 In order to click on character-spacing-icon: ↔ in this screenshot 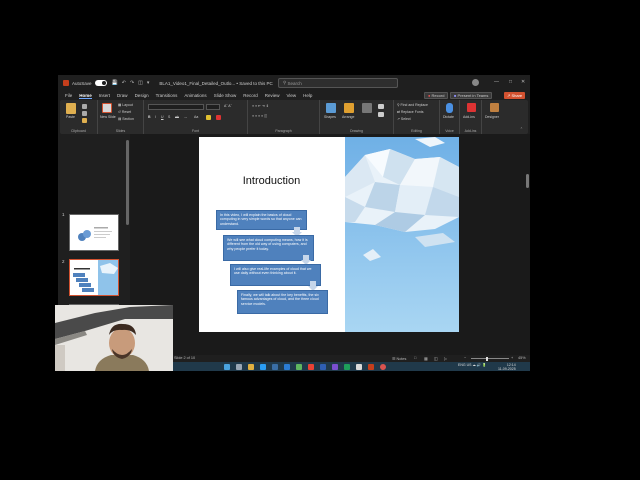, I will do `click(186, 117)`.